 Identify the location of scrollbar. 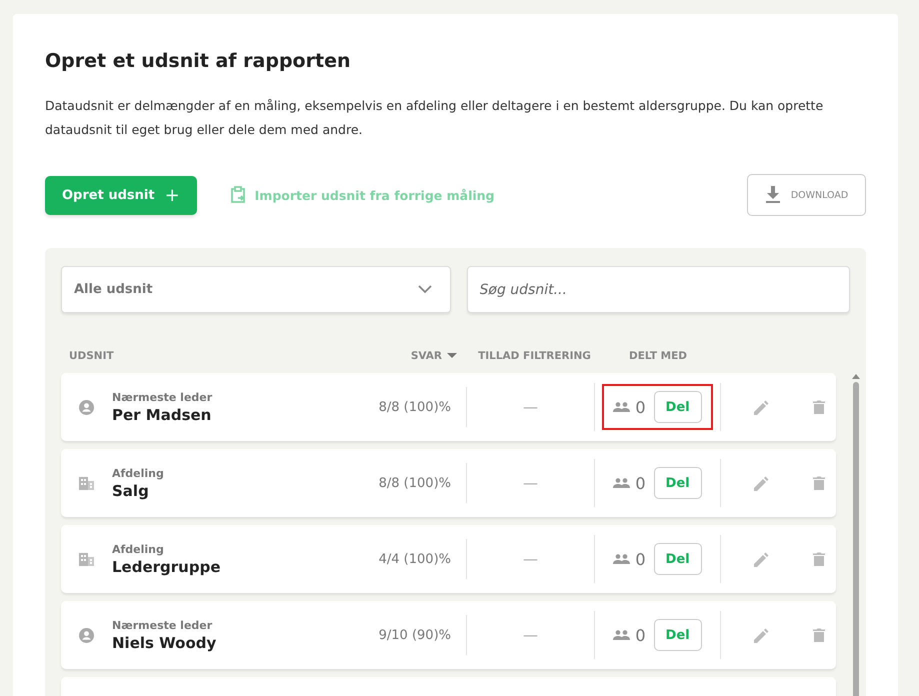
(856, 534).